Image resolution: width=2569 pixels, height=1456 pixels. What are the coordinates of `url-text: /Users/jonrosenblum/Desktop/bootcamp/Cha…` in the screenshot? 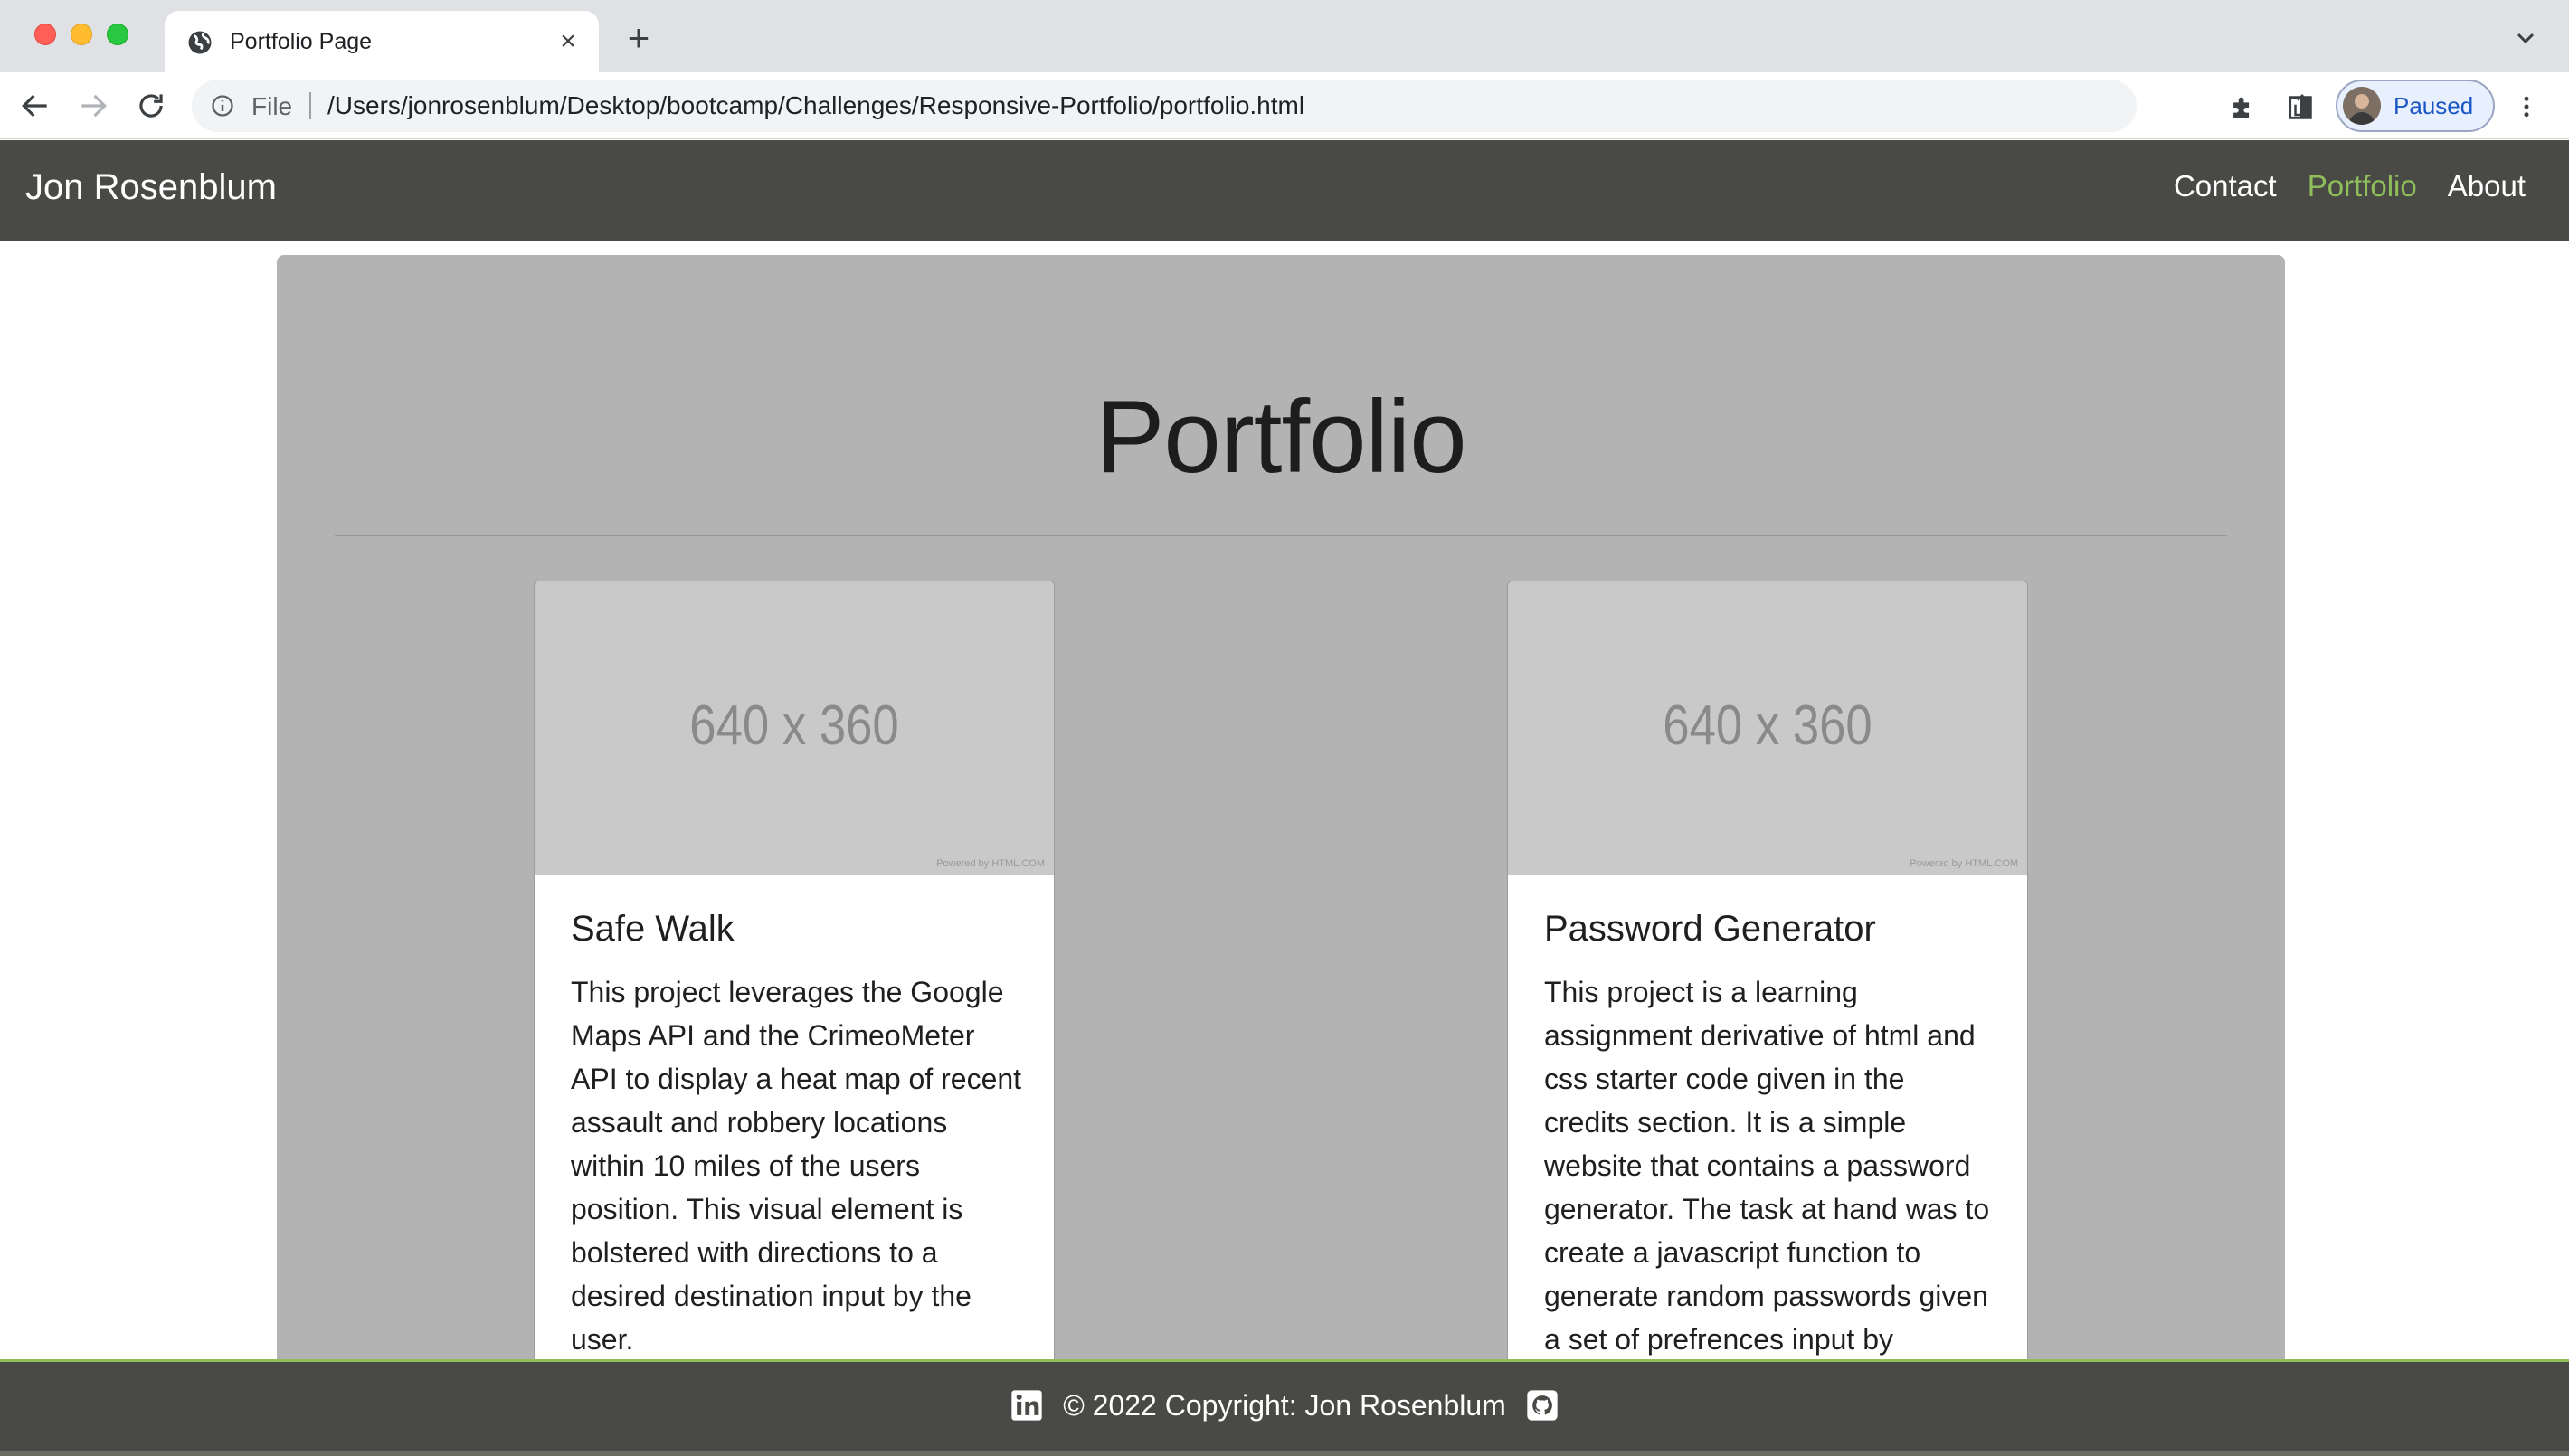 It's located at (815, 105).